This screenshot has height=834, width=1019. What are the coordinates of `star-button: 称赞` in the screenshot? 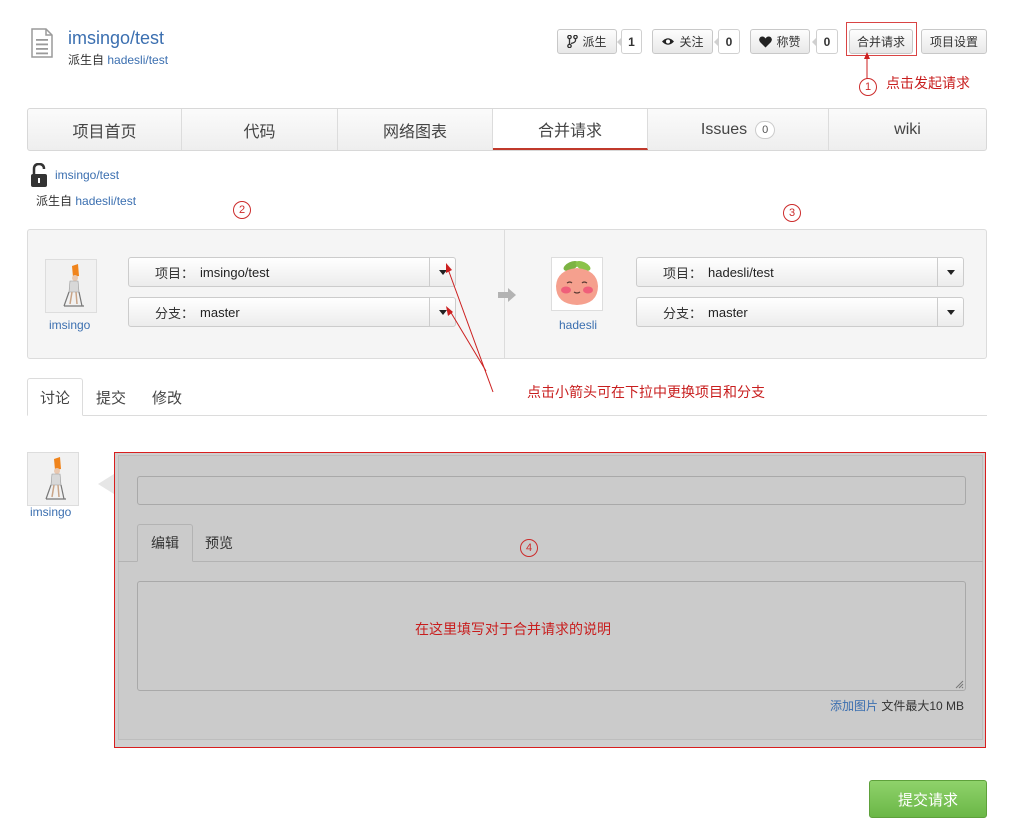 It's located at (780, 41).